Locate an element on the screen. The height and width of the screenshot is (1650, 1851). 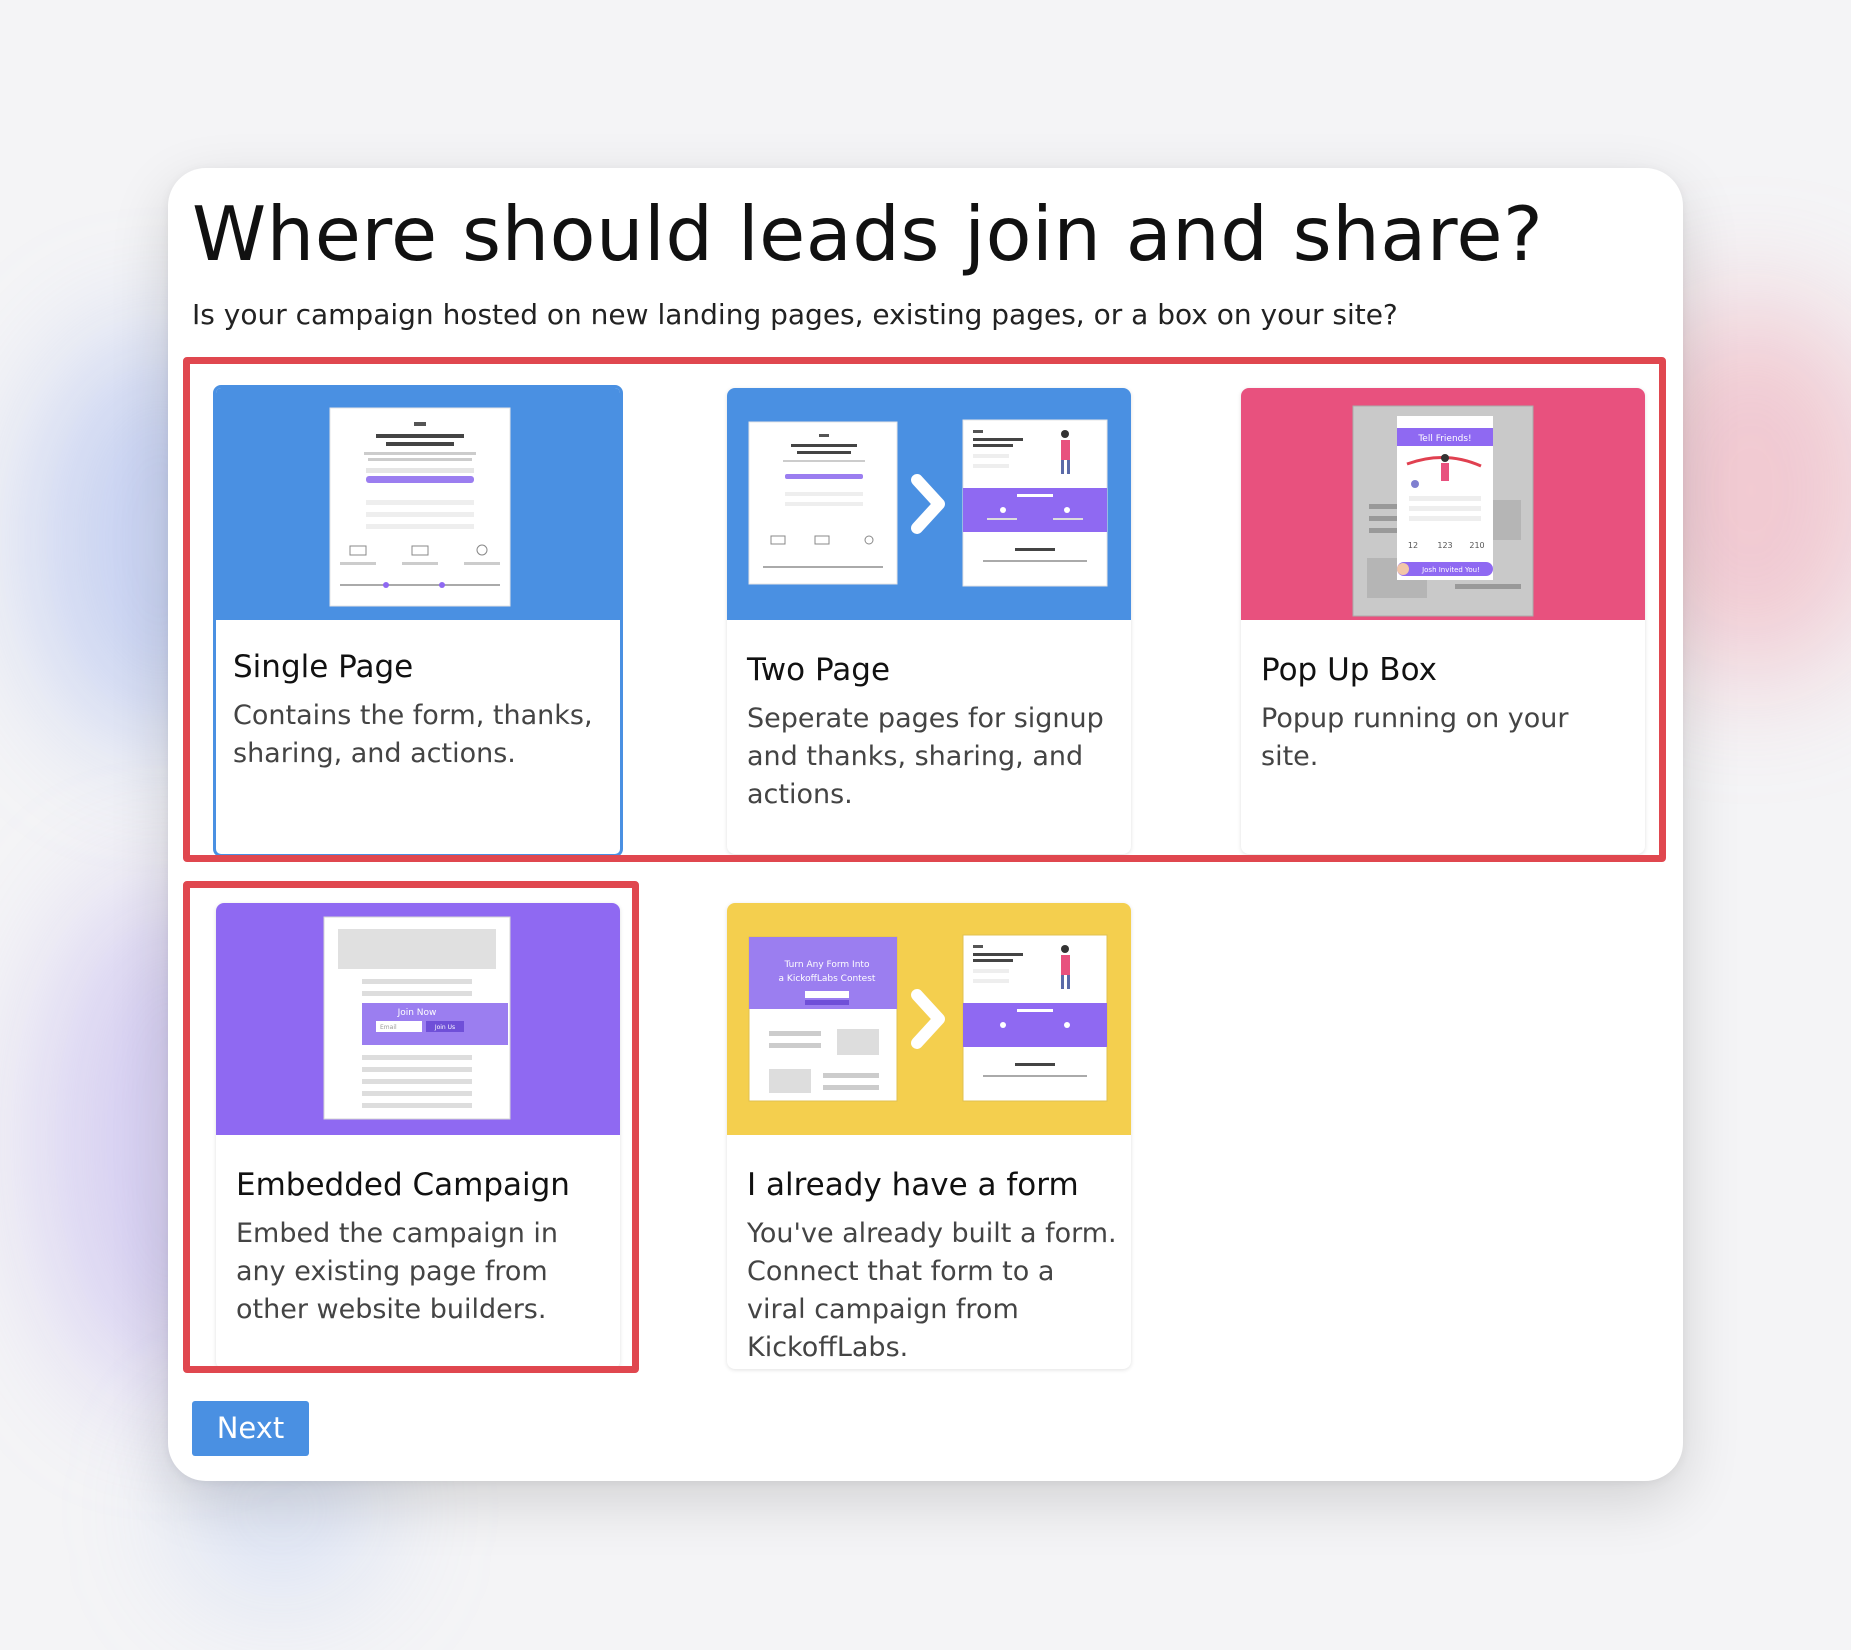
embed-button-text: Join Us is located at coordinates (444, 1027).